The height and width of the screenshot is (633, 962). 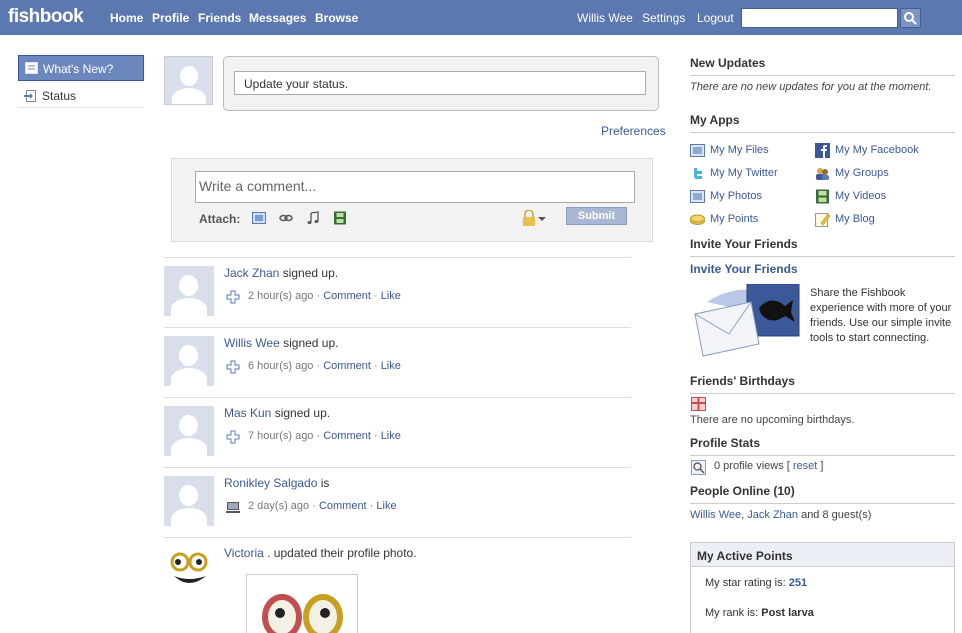 I want to click on app-my-twitter: My My Twitter, so click(x=734, y=173).